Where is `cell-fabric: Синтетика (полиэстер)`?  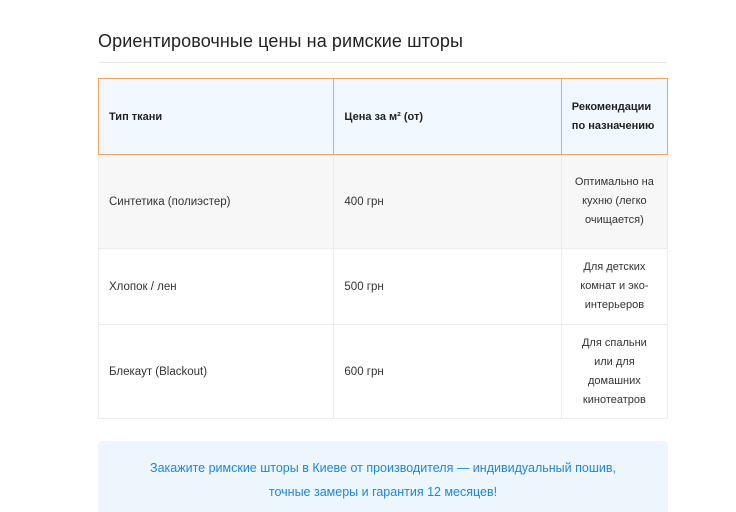
cell-fabric: Синтетика (полиэстер) is located at coordinates (216, 201).